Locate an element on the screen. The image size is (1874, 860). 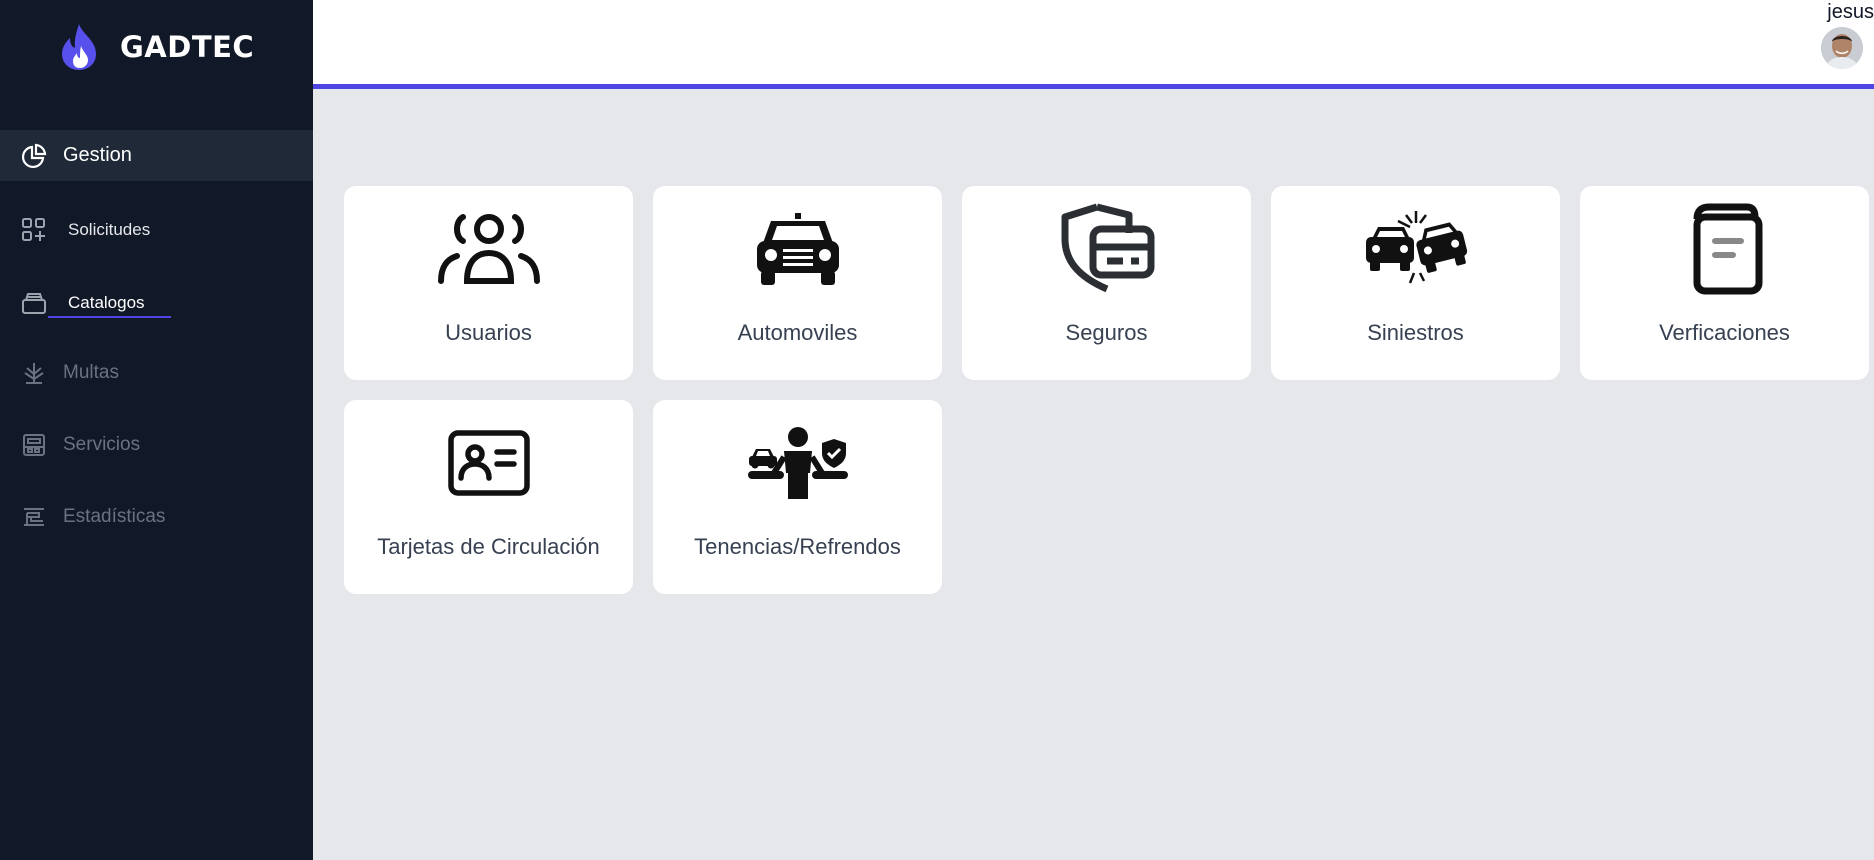
brand: GADTEC is located at coordinates (155, 47).